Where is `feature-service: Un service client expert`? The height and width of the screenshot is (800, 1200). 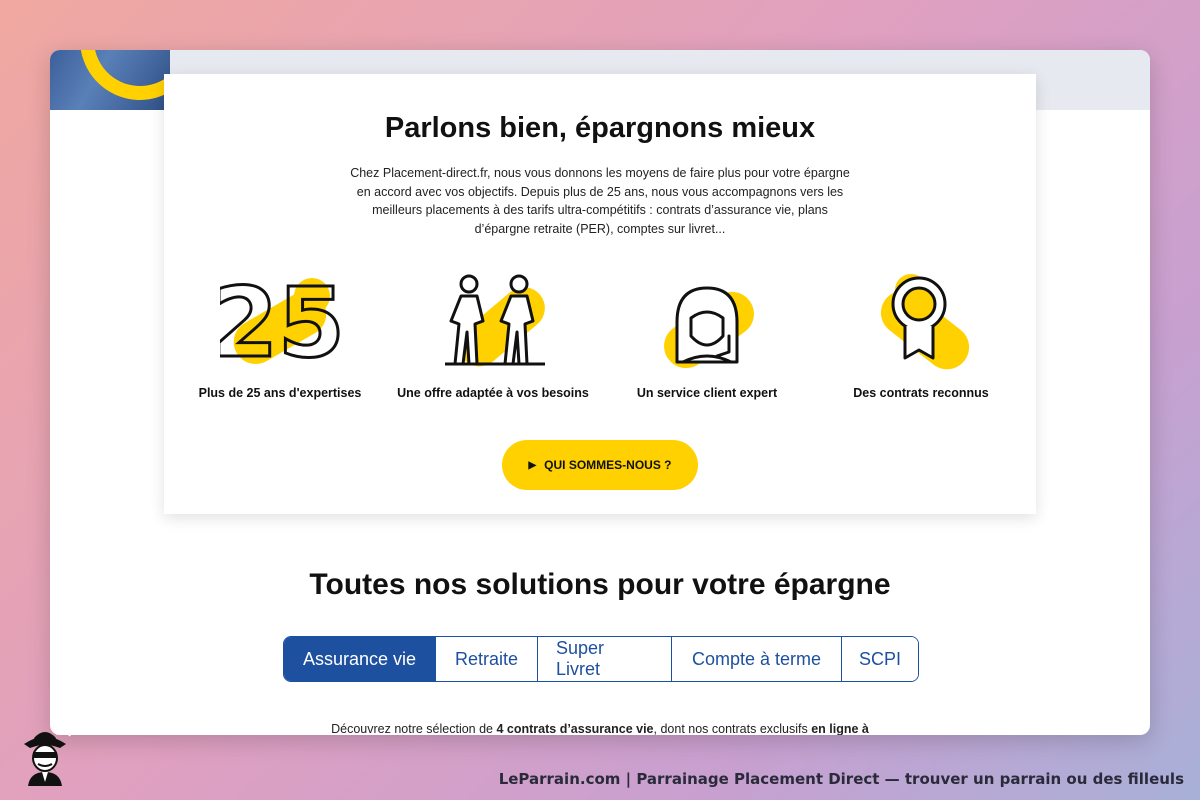
feature-service: Un service client expert is located at coordinates (707, 333).